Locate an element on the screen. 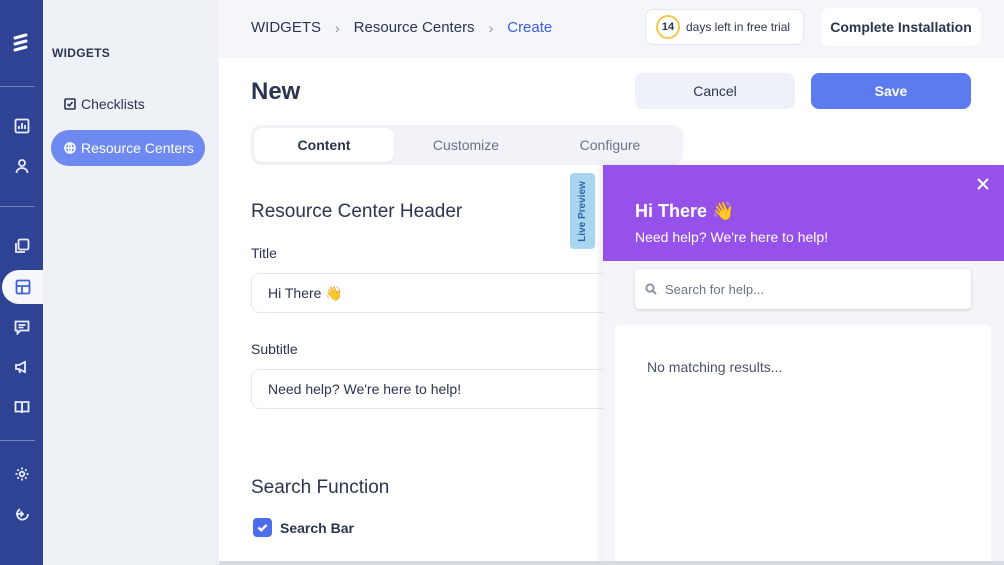 This screenshot has width=1004, height=565. breadcrumb-widgets: WIDGETS is located at coordinates (286, 27).